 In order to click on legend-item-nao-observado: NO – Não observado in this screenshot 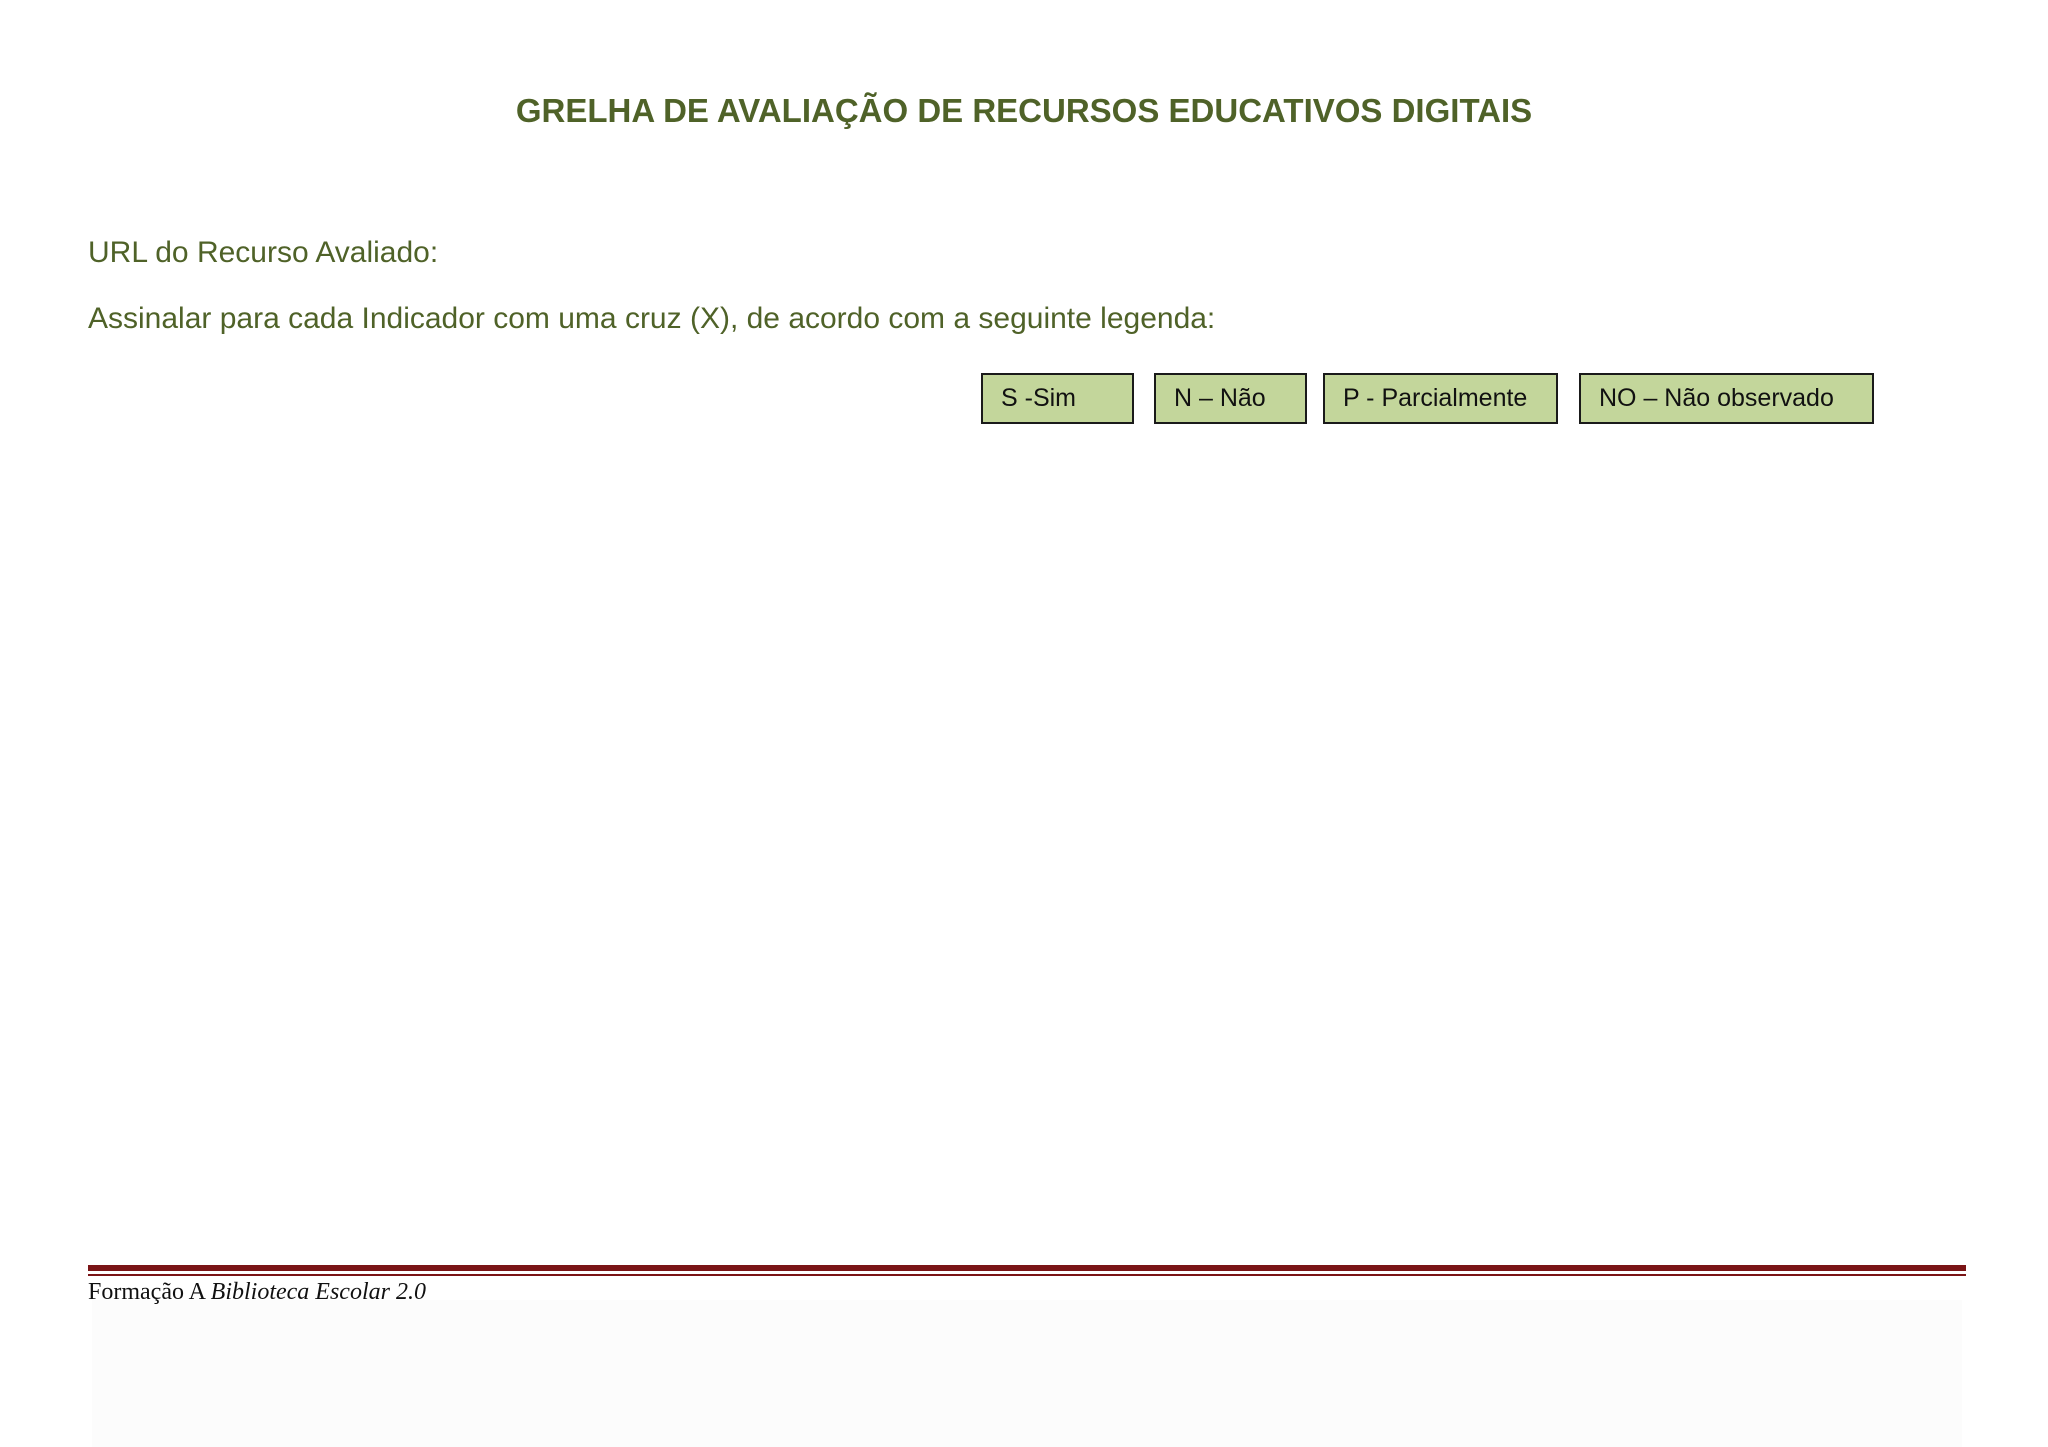, I will do `click(1726, 398)`.